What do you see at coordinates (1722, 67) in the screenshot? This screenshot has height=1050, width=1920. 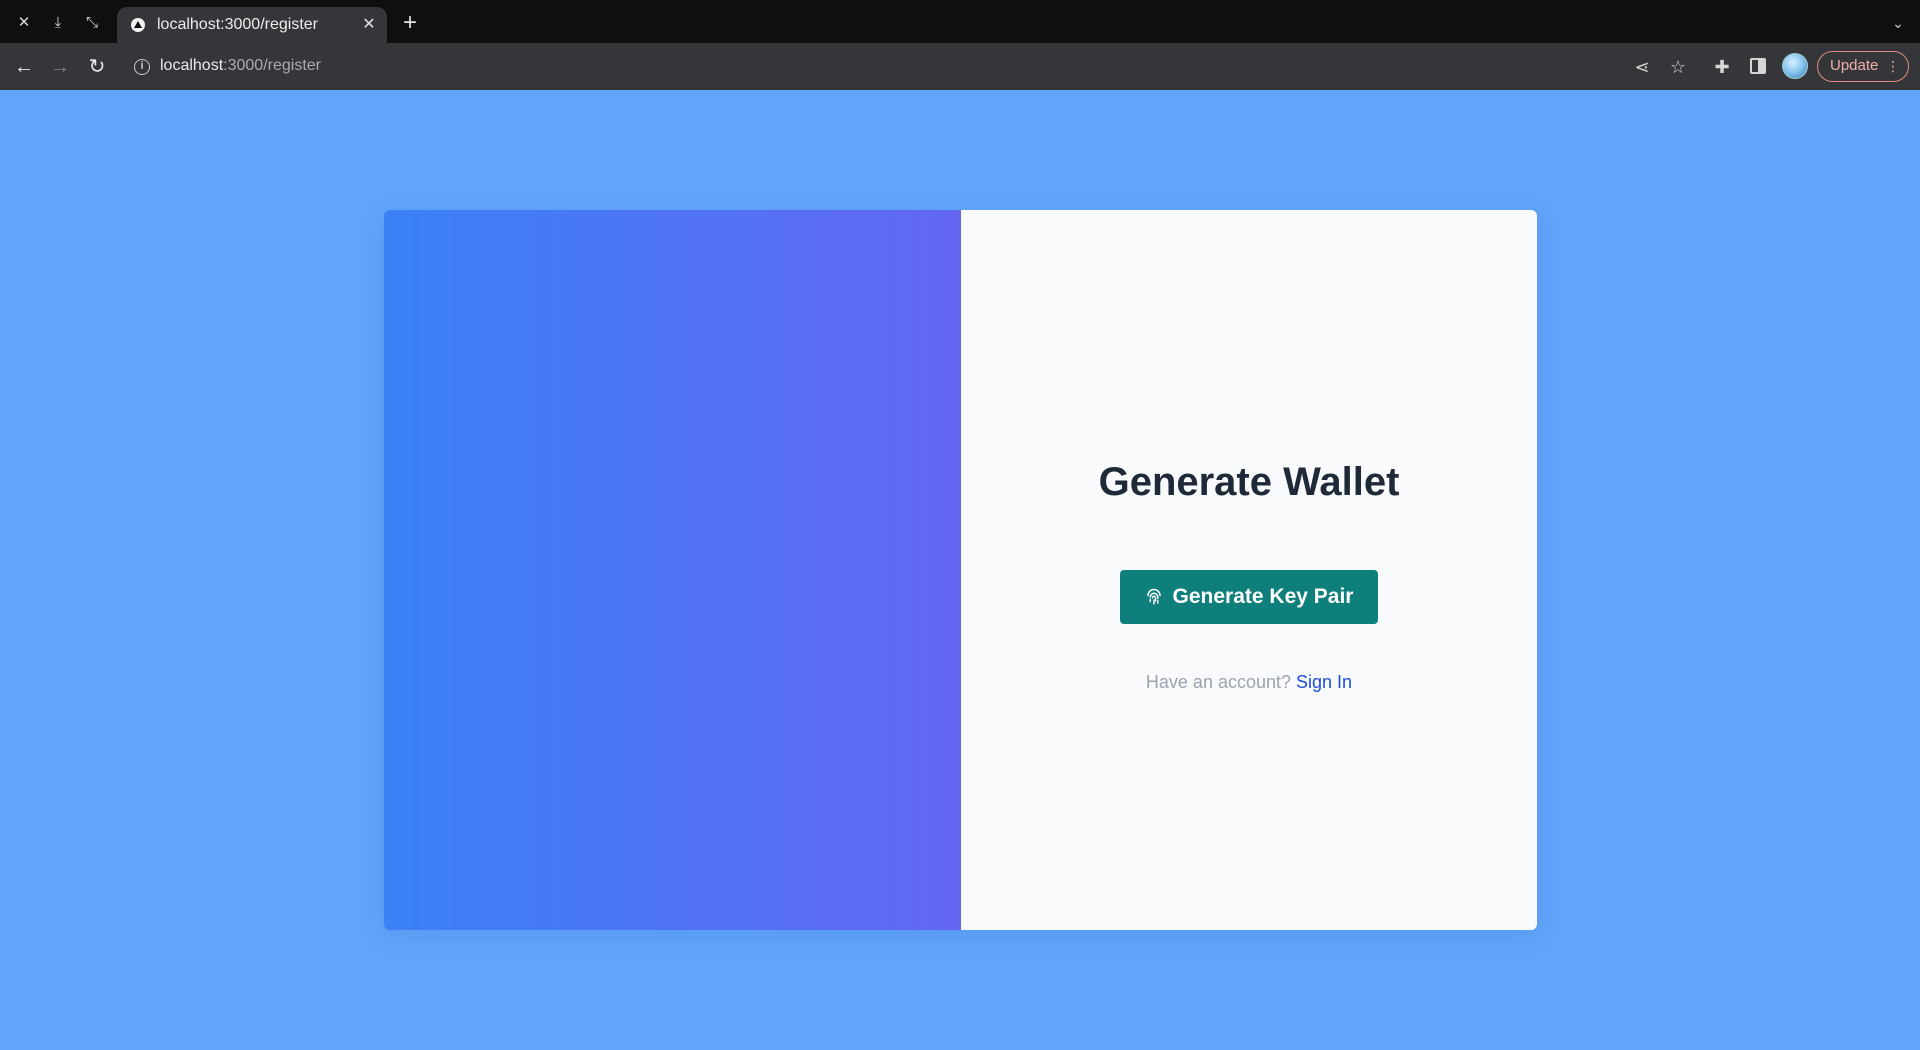 I see `extensions-puzzle-icon: ✚` at bounding box center [1722, 67].